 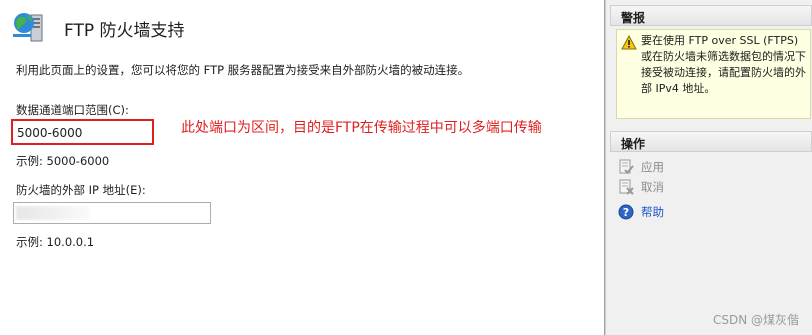 I want to click on page-title: FTP 防火墙支持, so click(x=124, y=31).